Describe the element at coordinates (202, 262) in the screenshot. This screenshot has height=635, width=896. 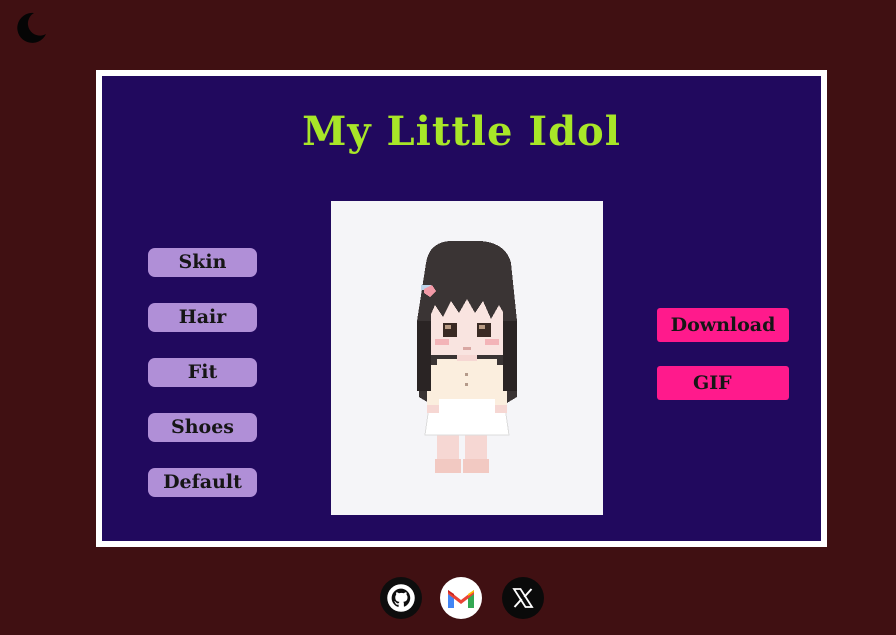
I see `skin-button: Skin` at that location.